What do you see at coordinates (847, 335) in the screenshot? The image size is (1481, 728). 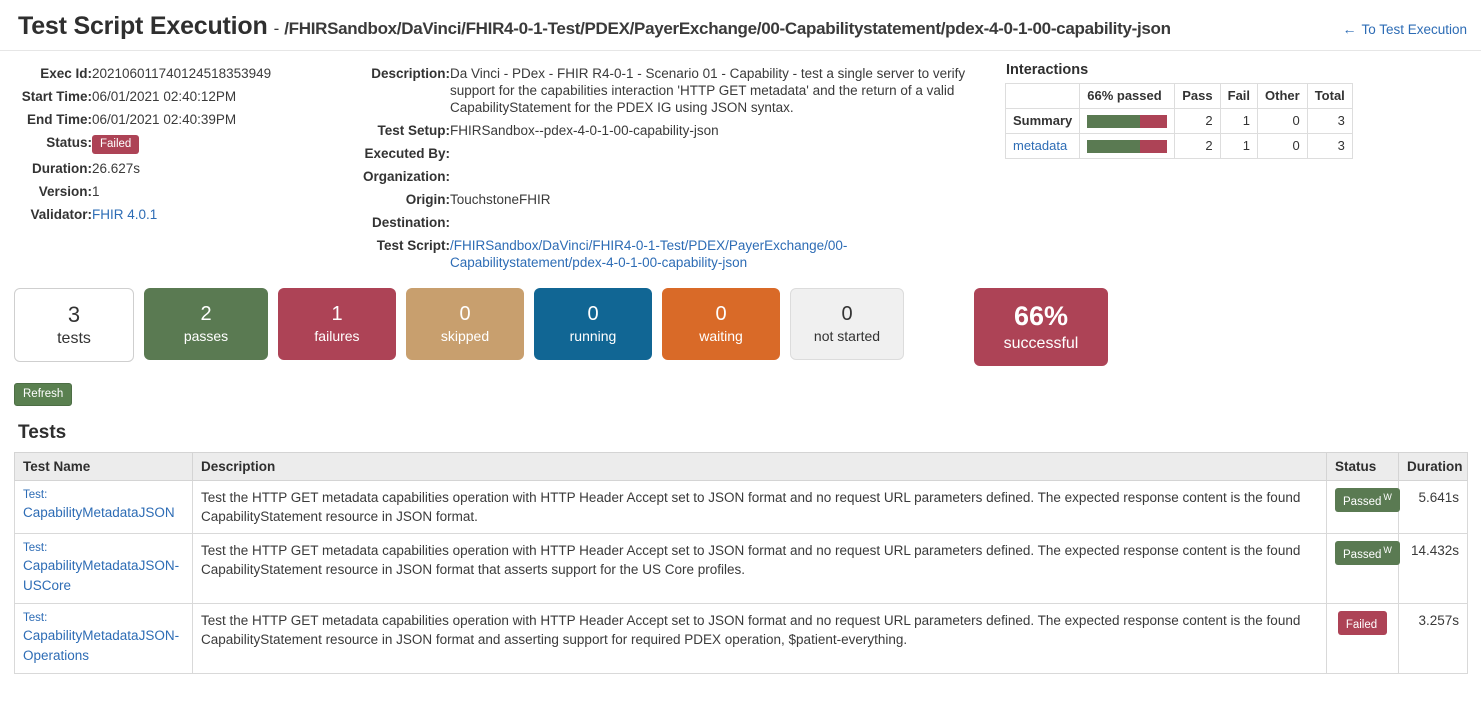 I see `tile-not-started-label: not started` at bounding box center [847, 335].